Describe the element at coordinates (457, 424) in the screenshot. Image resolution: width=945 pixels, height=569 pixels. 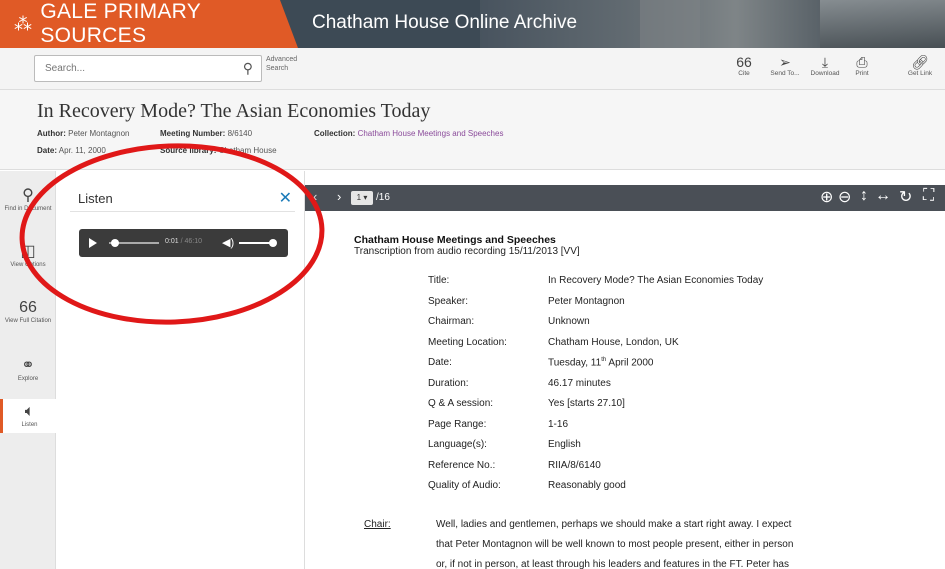
I see `metadata-key: Page Range:` at that location.